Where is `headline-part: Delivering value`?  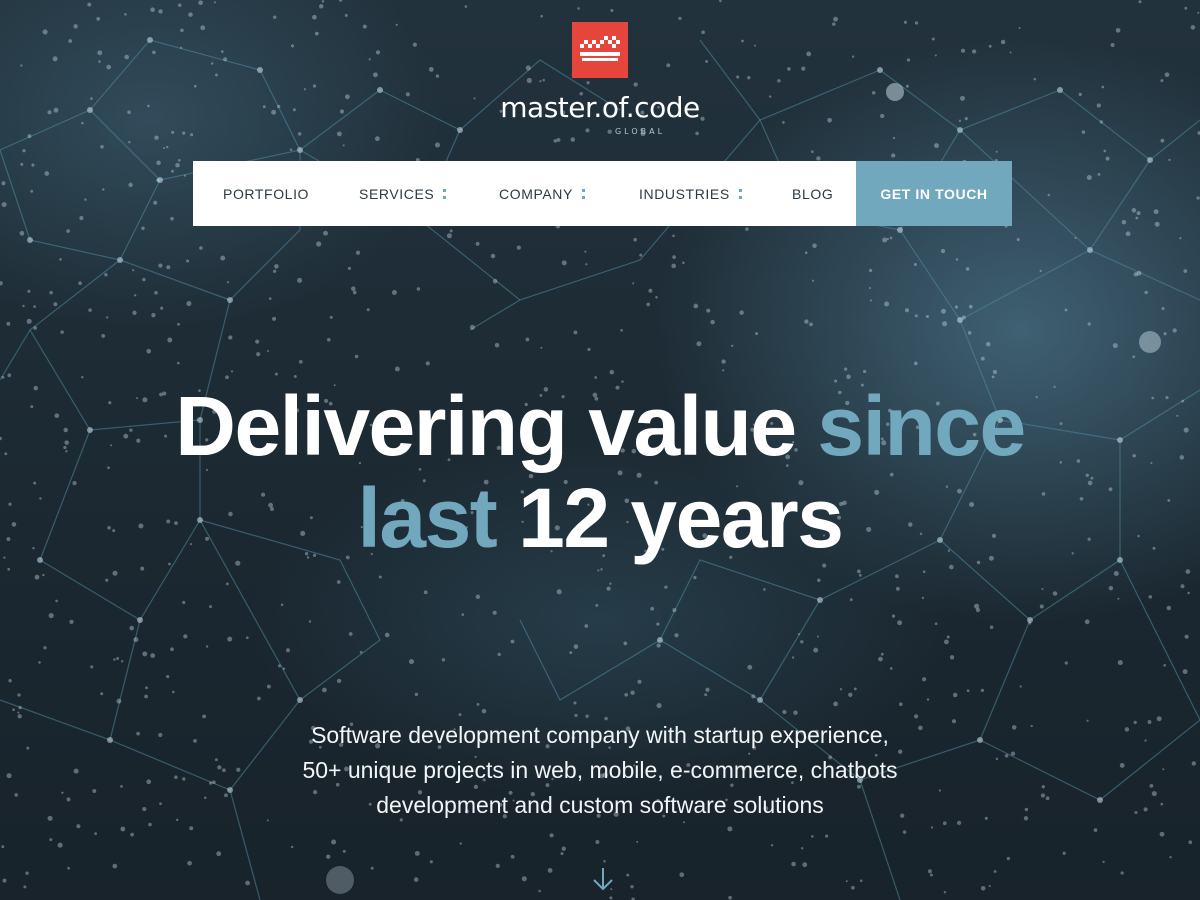 headline-part: Delivering value is located at coordinates (486, 426).